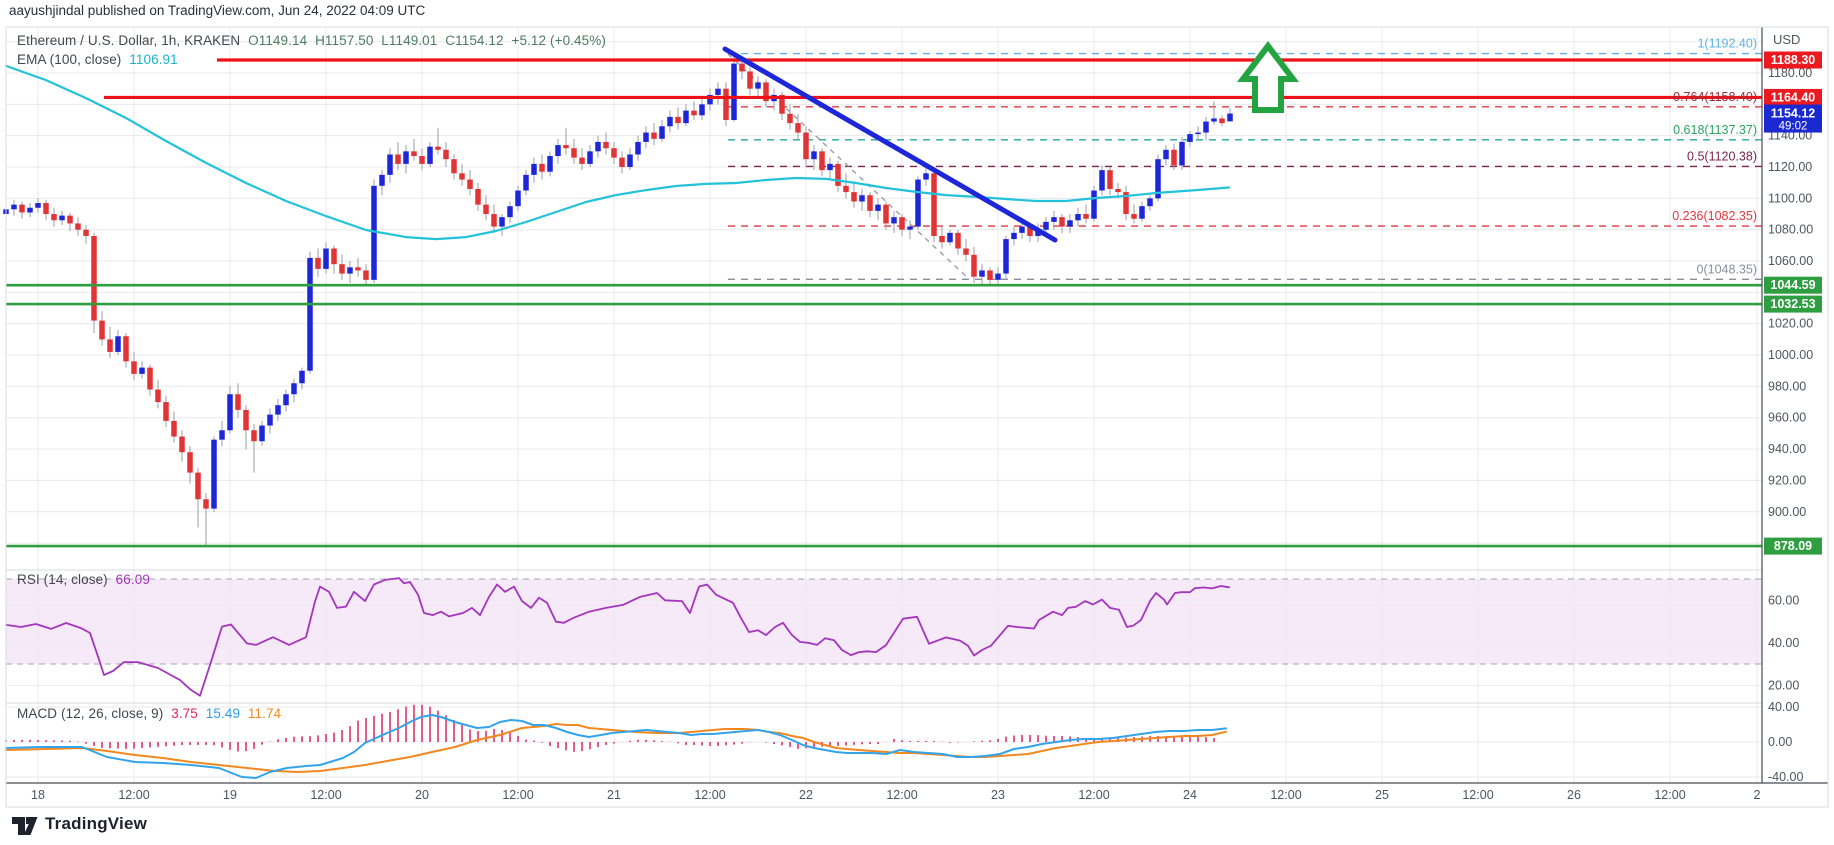  What do you see at coordinates (264, 713) in the screenshot?
I see `macd-signal-value: 11.74` at bounding box center [264, 713].